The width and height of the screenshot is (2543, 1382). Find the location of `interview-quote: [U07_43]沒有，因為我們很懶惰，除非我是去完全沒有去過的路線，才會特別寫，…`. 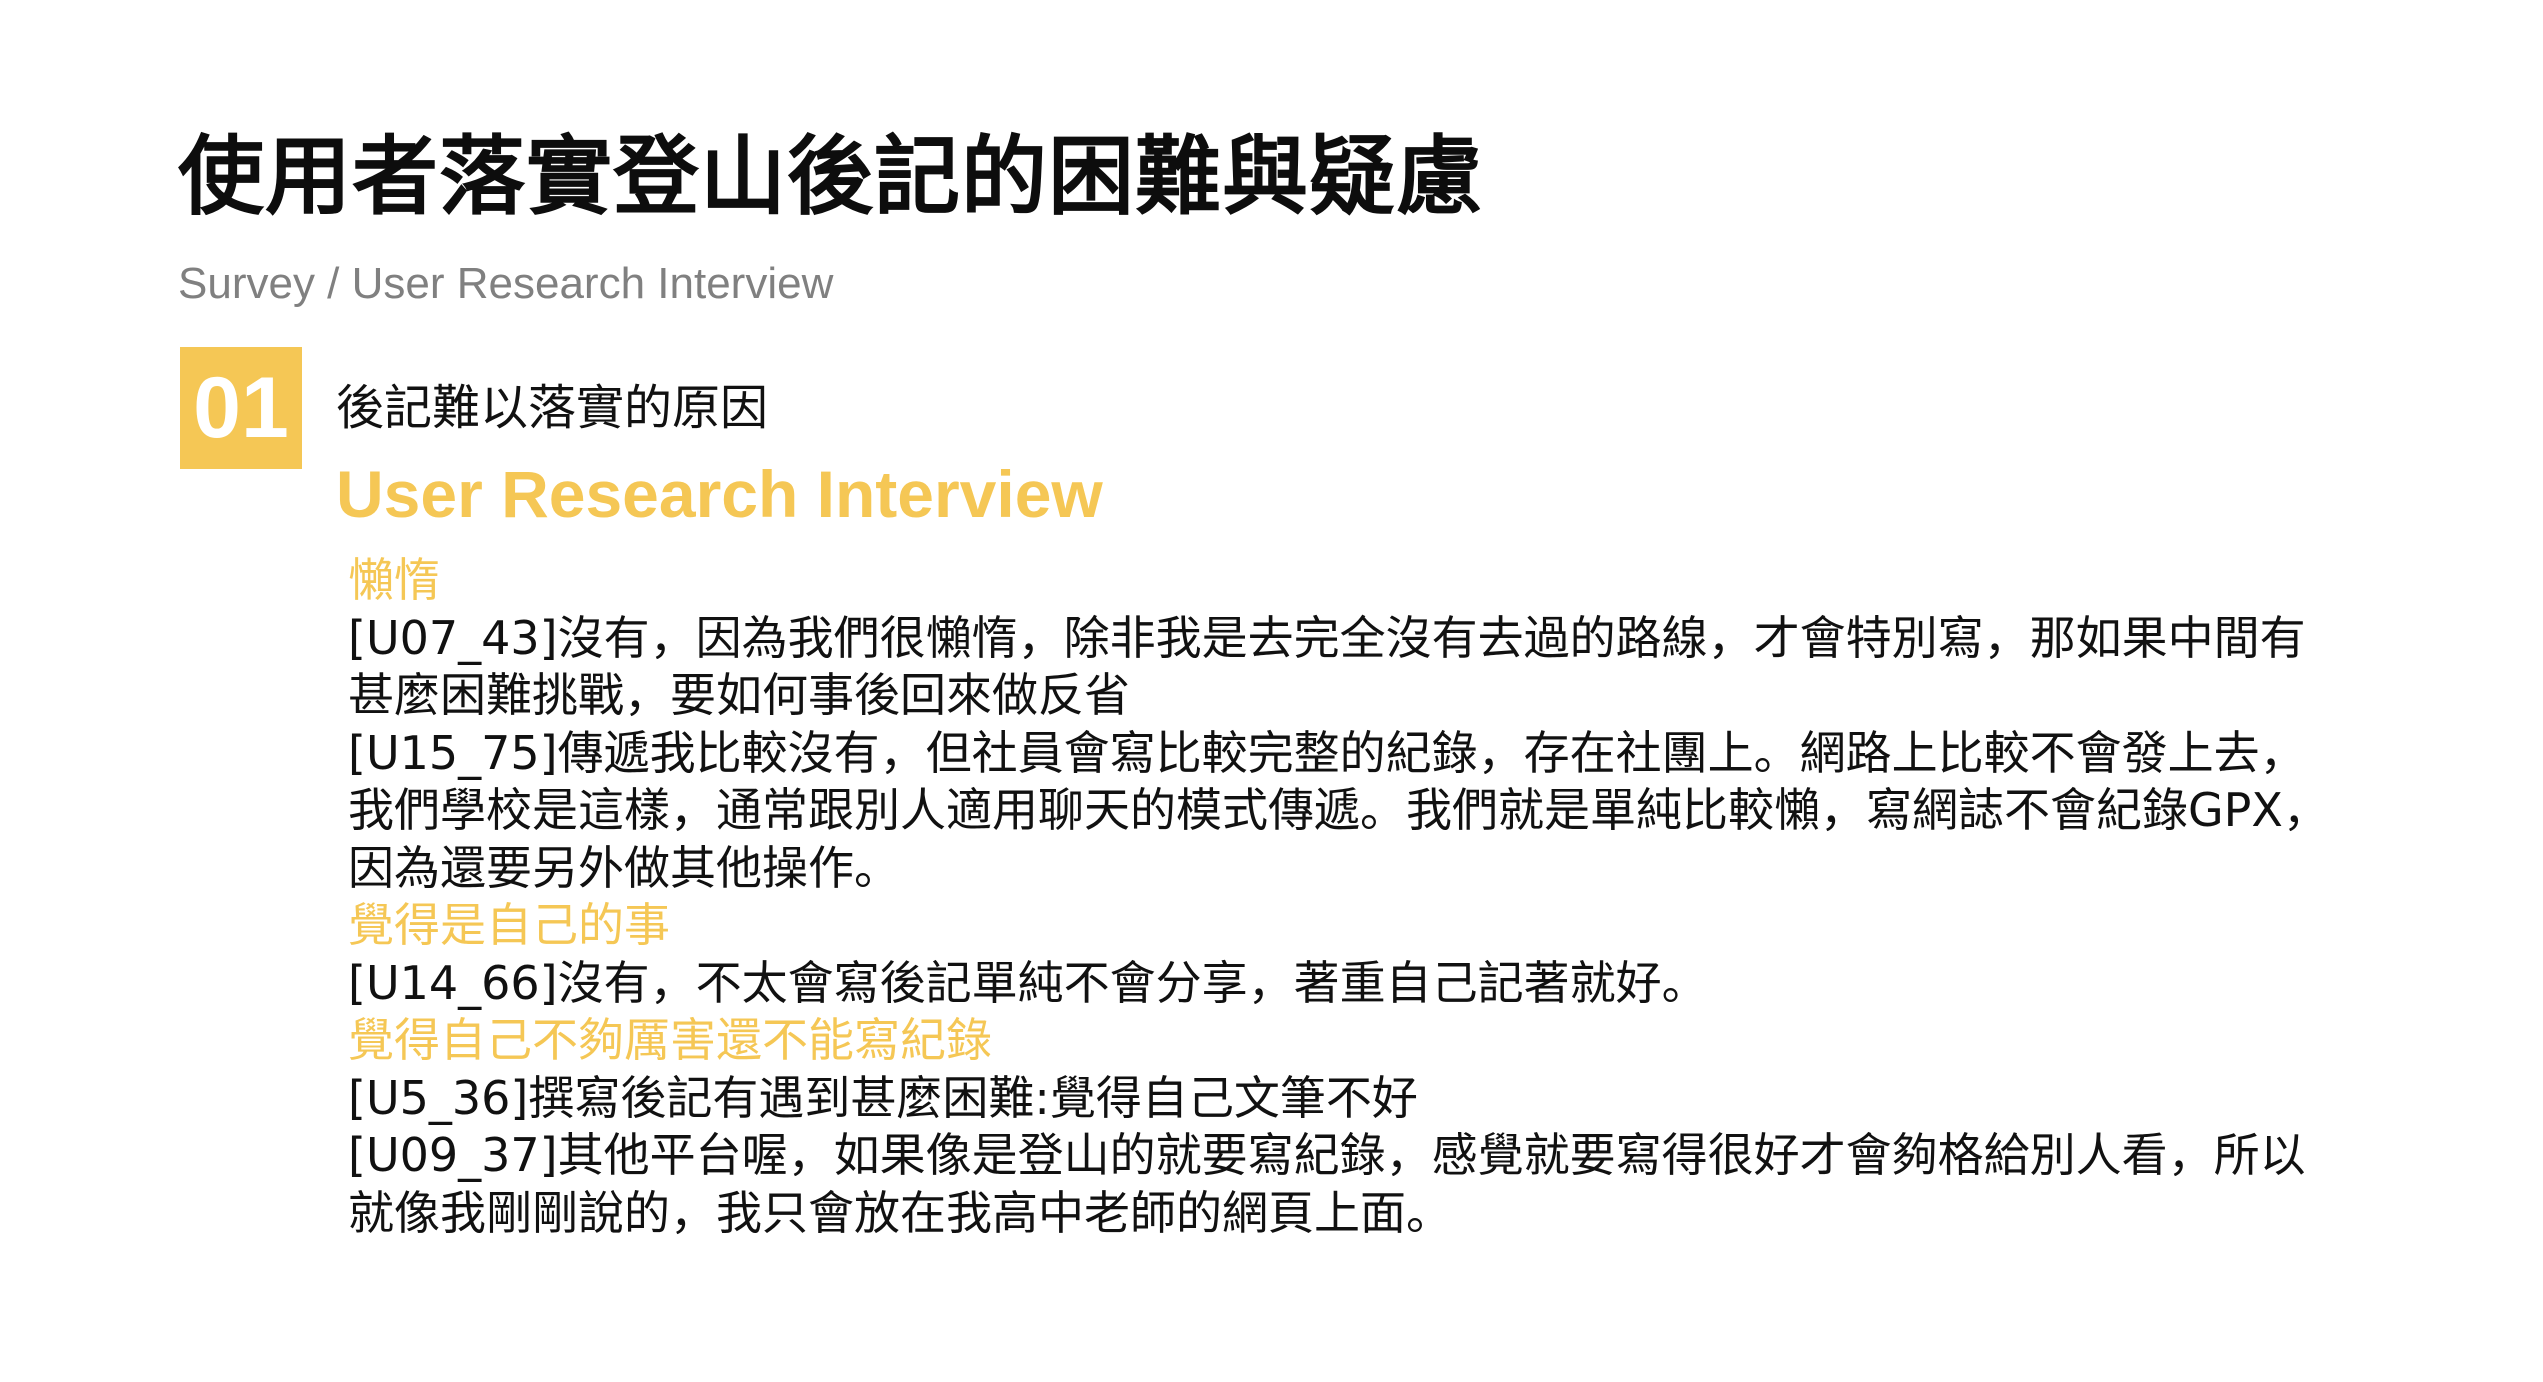

interview-quote: [U07_43]沒有，因為我們很懶惰，除非我是去完全沒有去過的路線，才會特別寫，… is located at coordinates (1327, 666).